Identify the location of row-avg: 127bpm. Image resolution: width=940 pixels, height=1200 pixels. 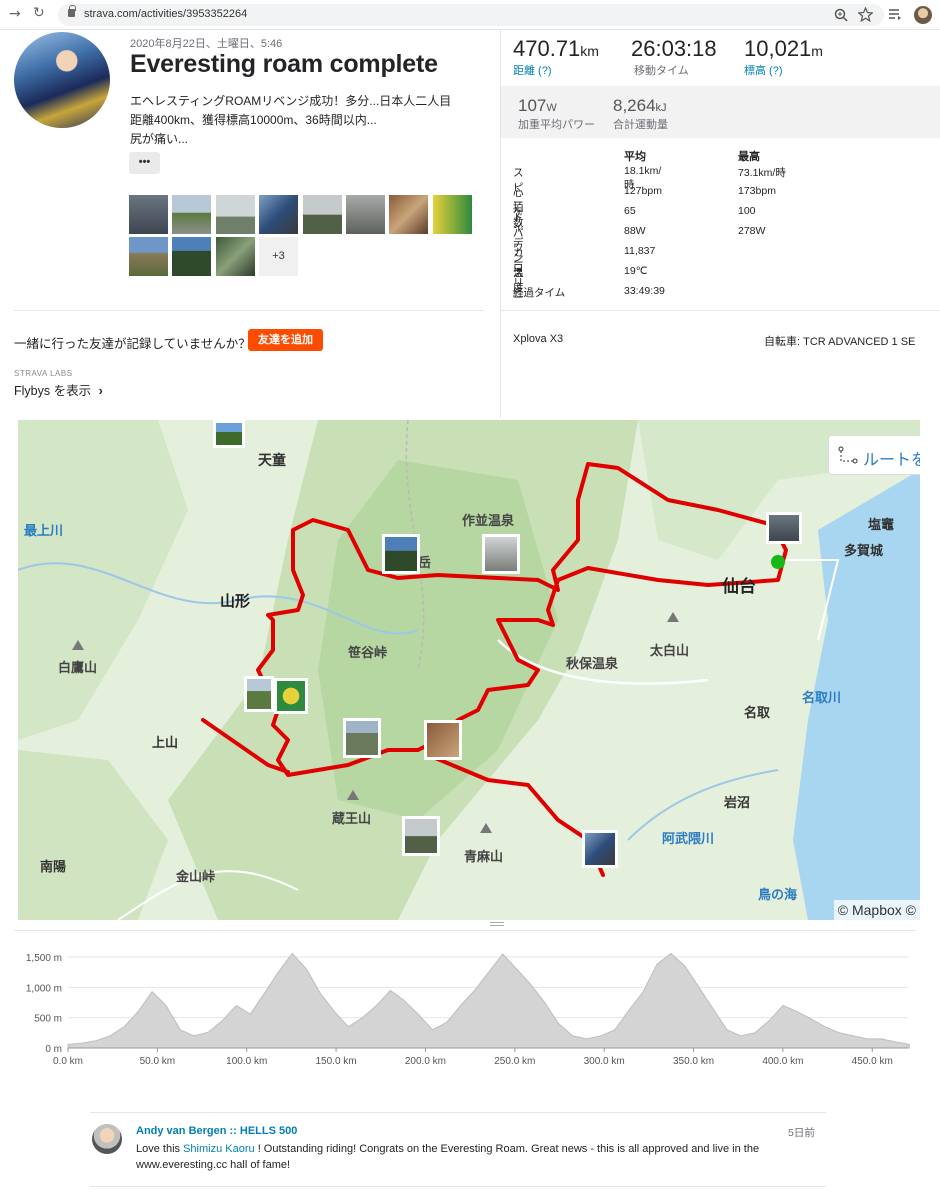
(643, 191).